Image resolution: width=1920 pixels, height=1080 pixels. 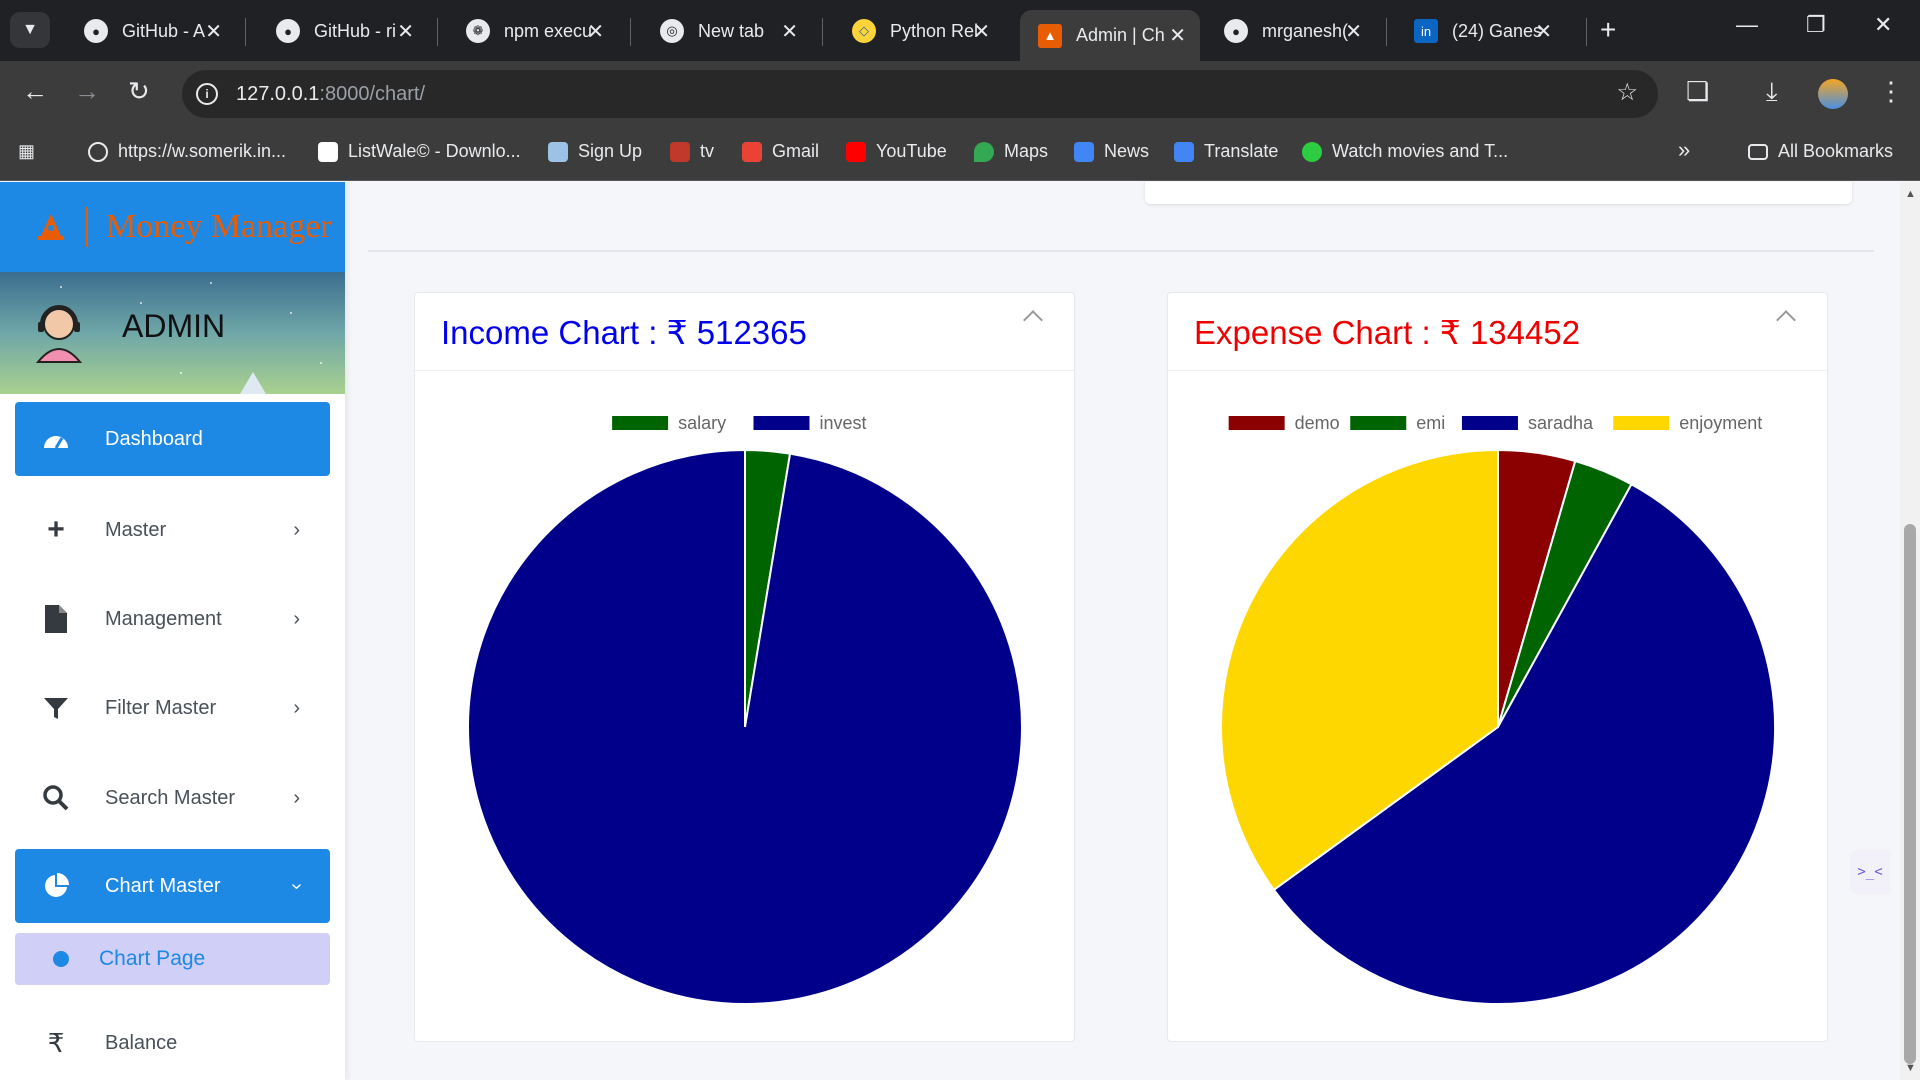 I want to click on python-icon: ◇, so click(x=864, y=31).